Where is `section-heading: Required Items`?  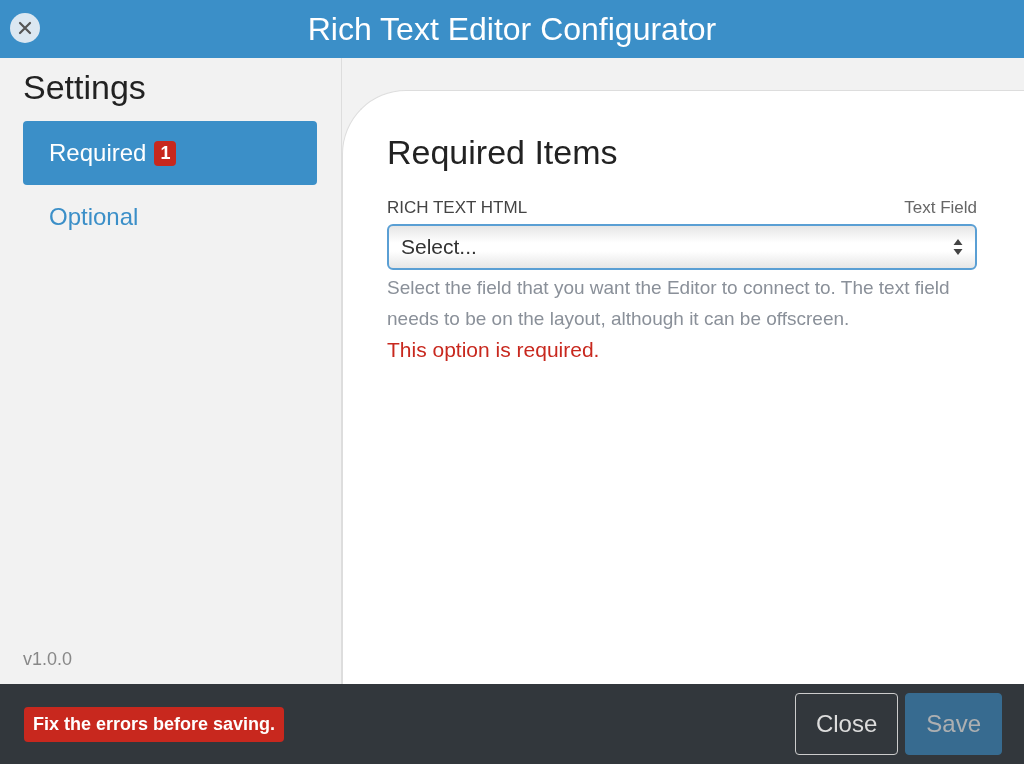
section-heading: Required Items is located at coordinates (503, 152).